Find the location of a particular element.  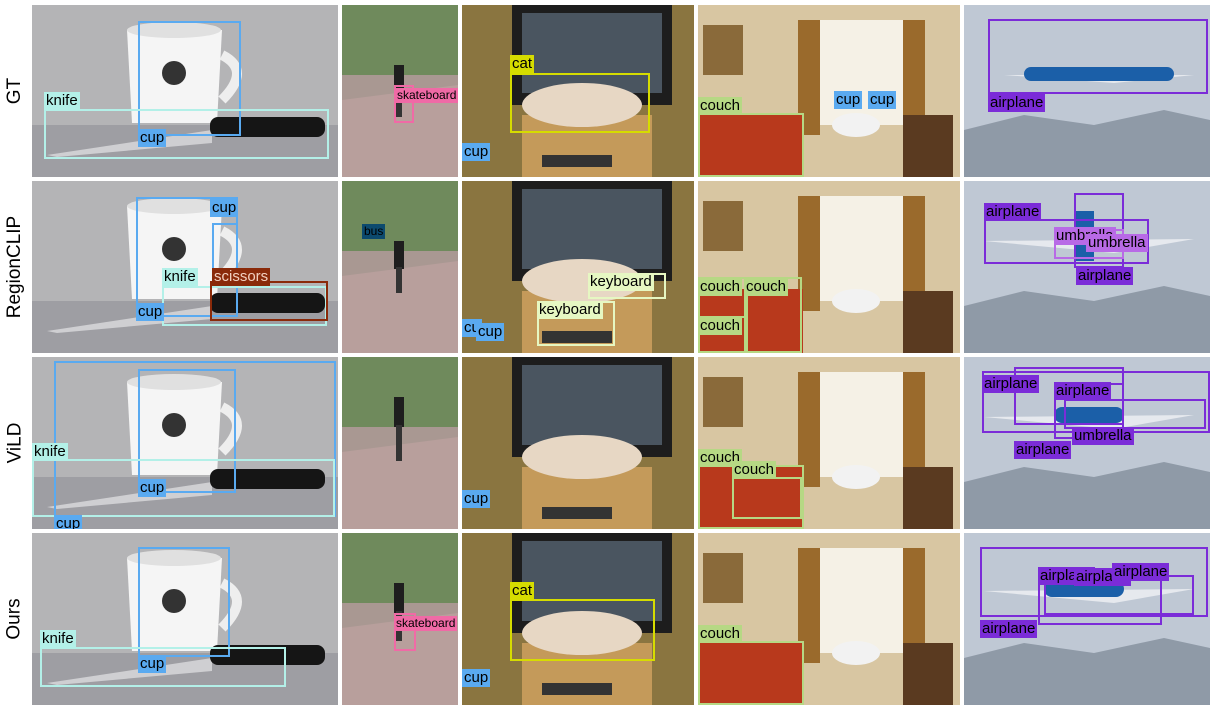

image-knife-gt: knife cup is located at coordinates (185, 91).